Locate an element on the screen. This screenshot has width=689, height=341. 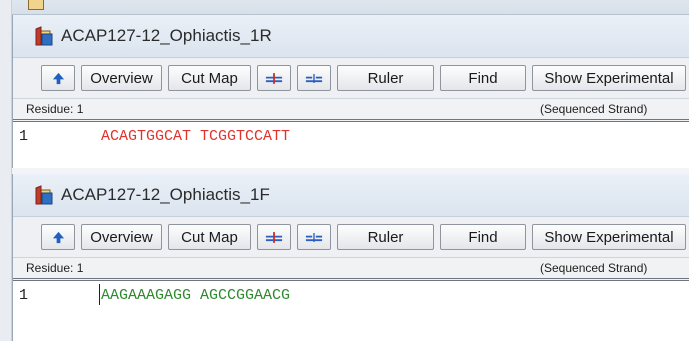
background-window-titlebar is located at coordinates (344, 7).